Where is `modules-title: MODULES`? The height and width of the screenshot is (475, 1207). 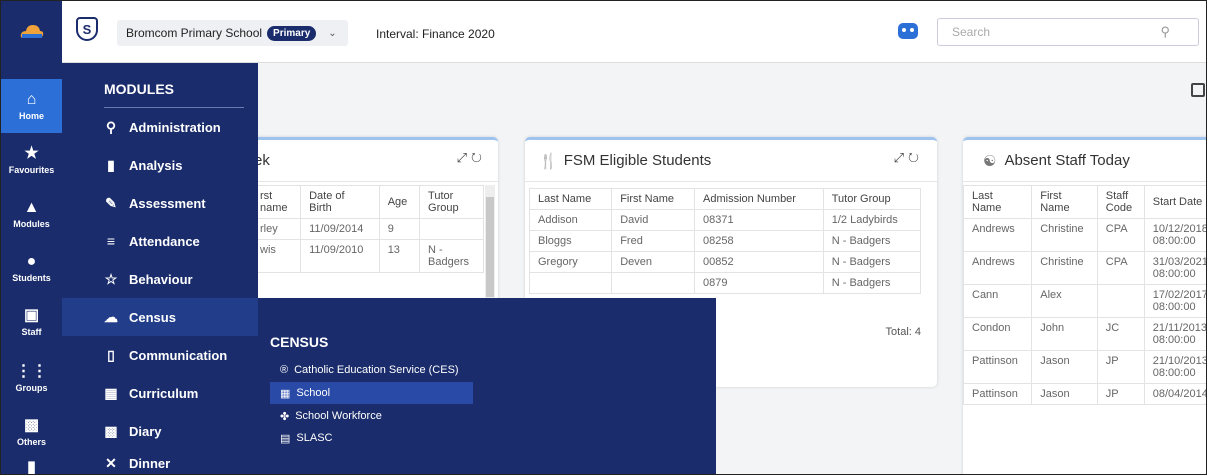 modules-title: MODULES is located at coordinates (174, 94).